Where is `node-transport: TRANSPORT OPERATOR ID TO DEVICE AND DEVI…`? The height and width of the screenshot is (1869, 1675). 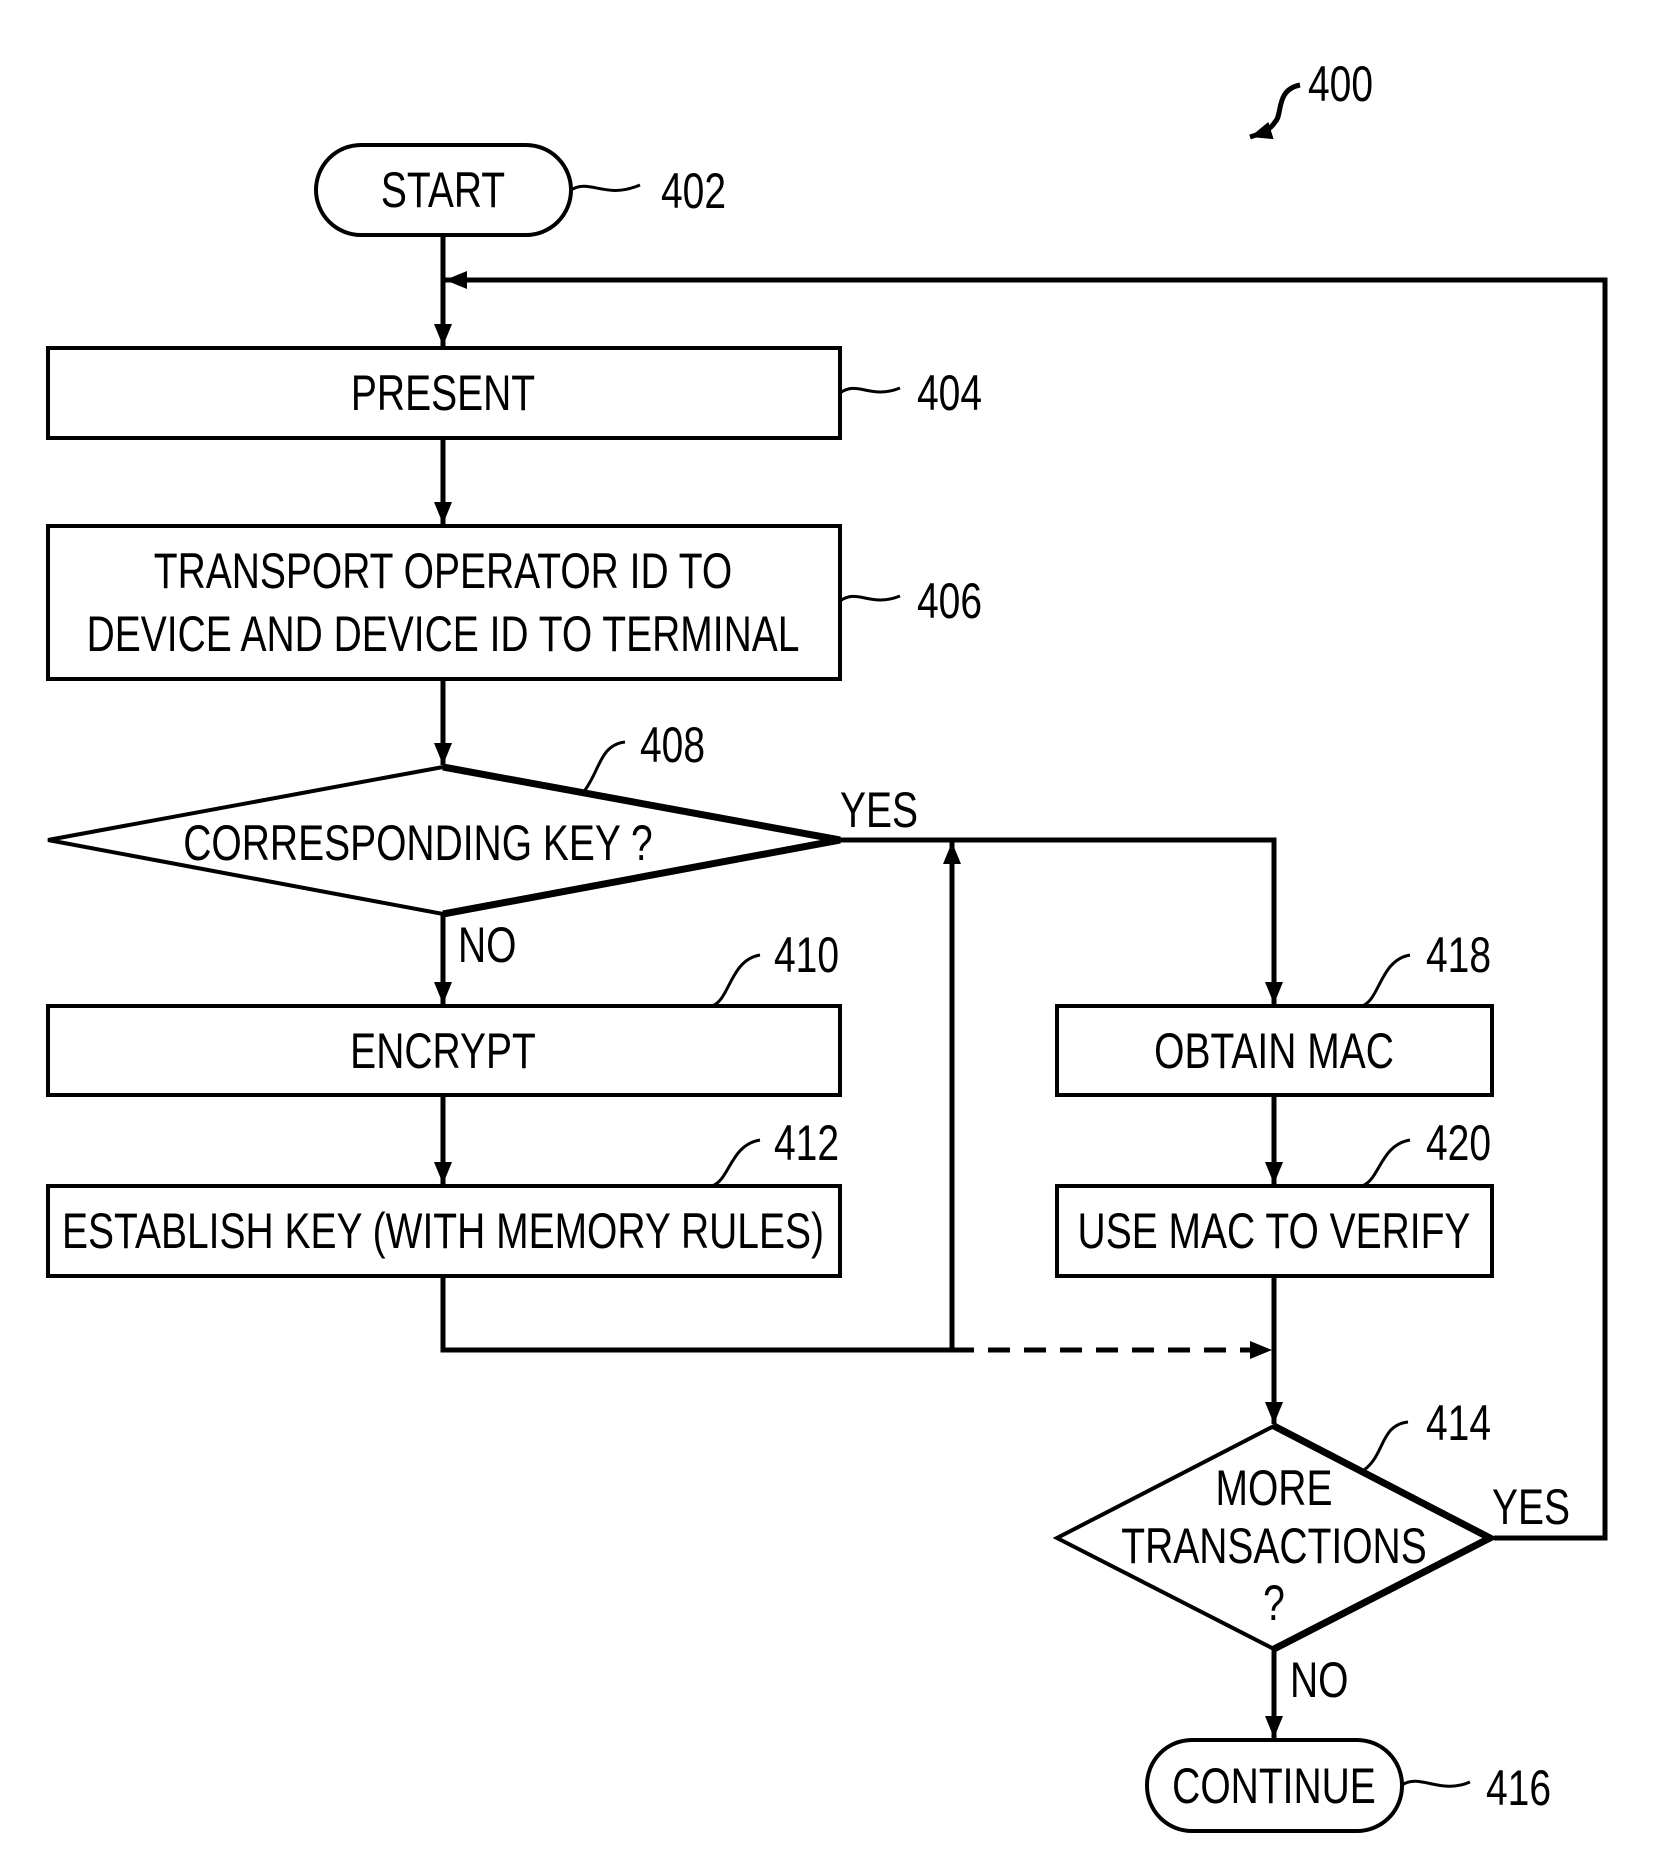
node-transport: TRANSPORT OPERATOR ID TO DEVICE AND DEVI… is located at coordinates (514, 602).